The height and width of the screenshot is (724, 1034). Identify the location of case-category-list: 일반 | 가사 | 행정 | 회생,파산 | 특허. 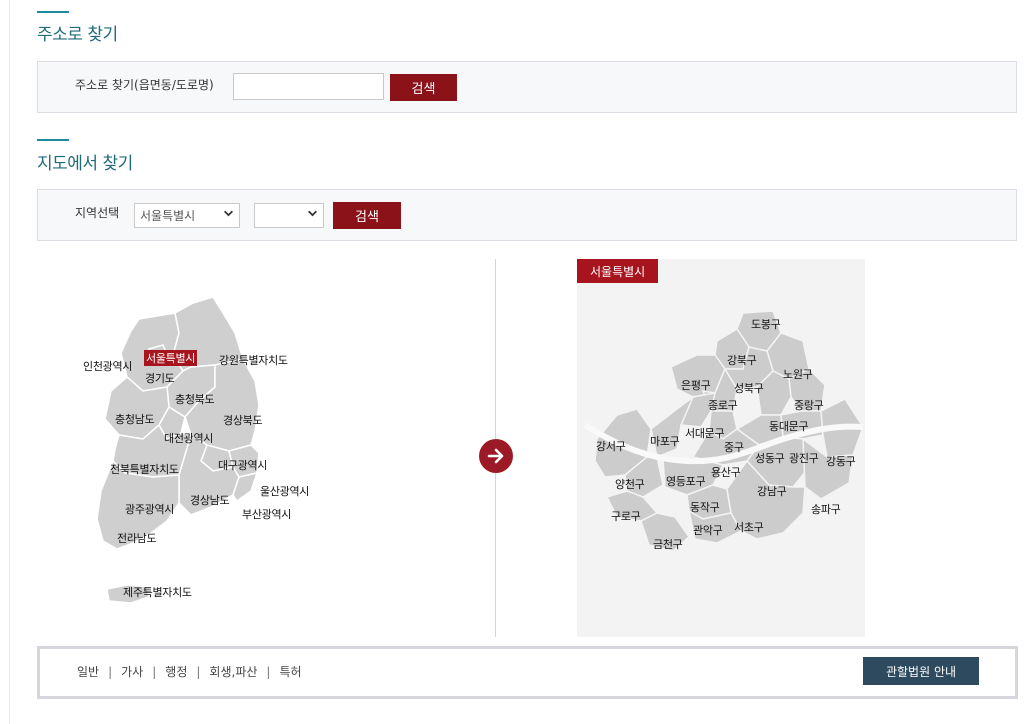
(189, 671).